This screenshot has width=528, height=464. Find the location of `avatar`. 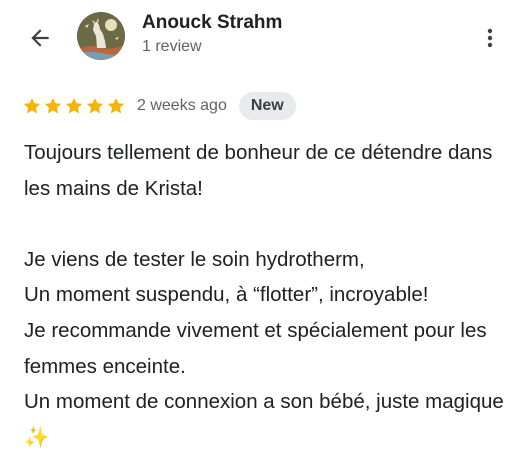

avatar is located at coordinates (101, 36).